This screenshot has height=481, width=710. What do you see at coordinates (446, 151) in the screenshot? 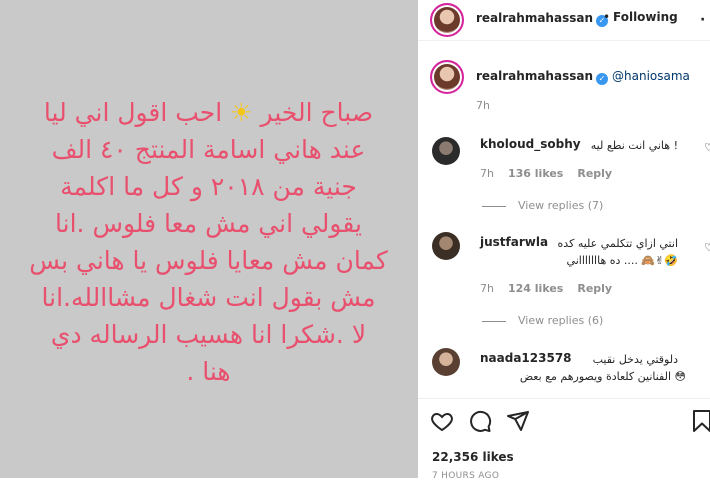
I see `comment-1-avatar` at bounding box center [446, 151].